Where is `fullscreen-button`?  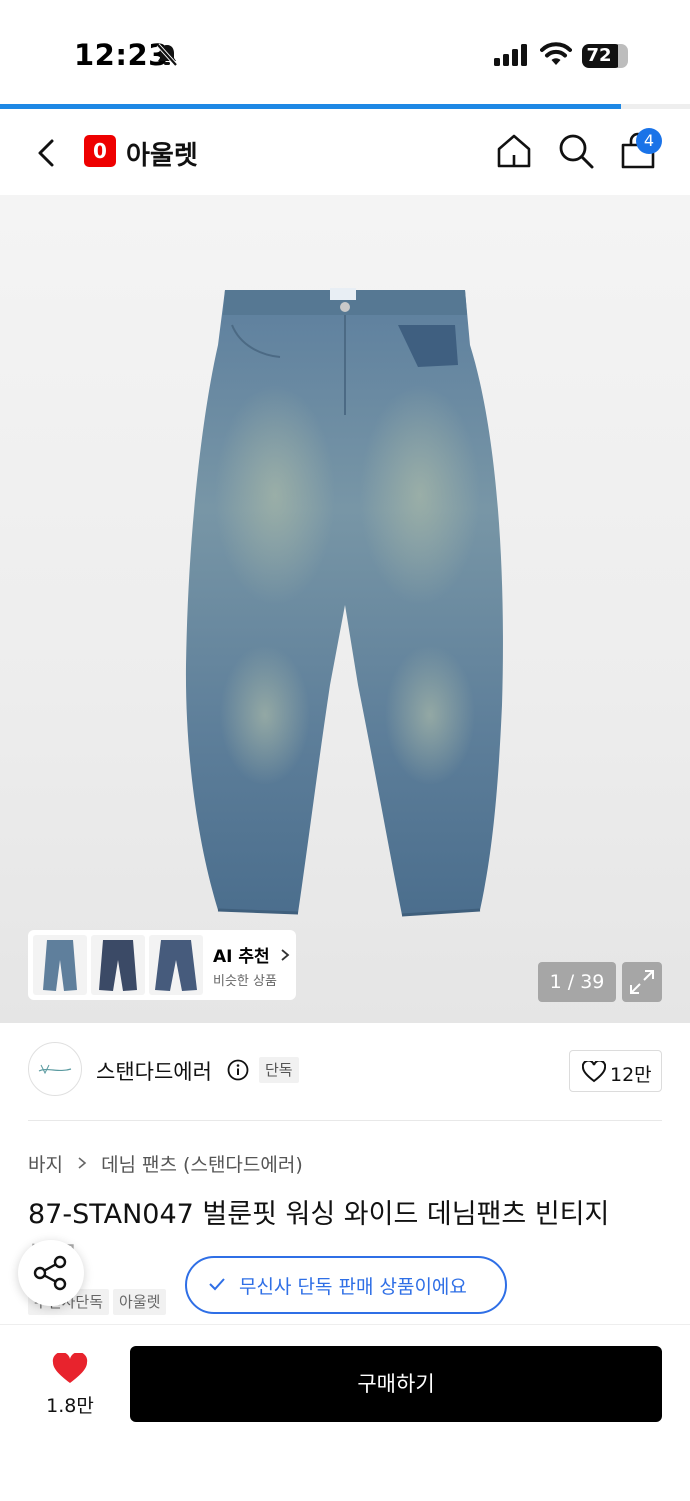 fullscreen-button is located at coordinates (642, 982).